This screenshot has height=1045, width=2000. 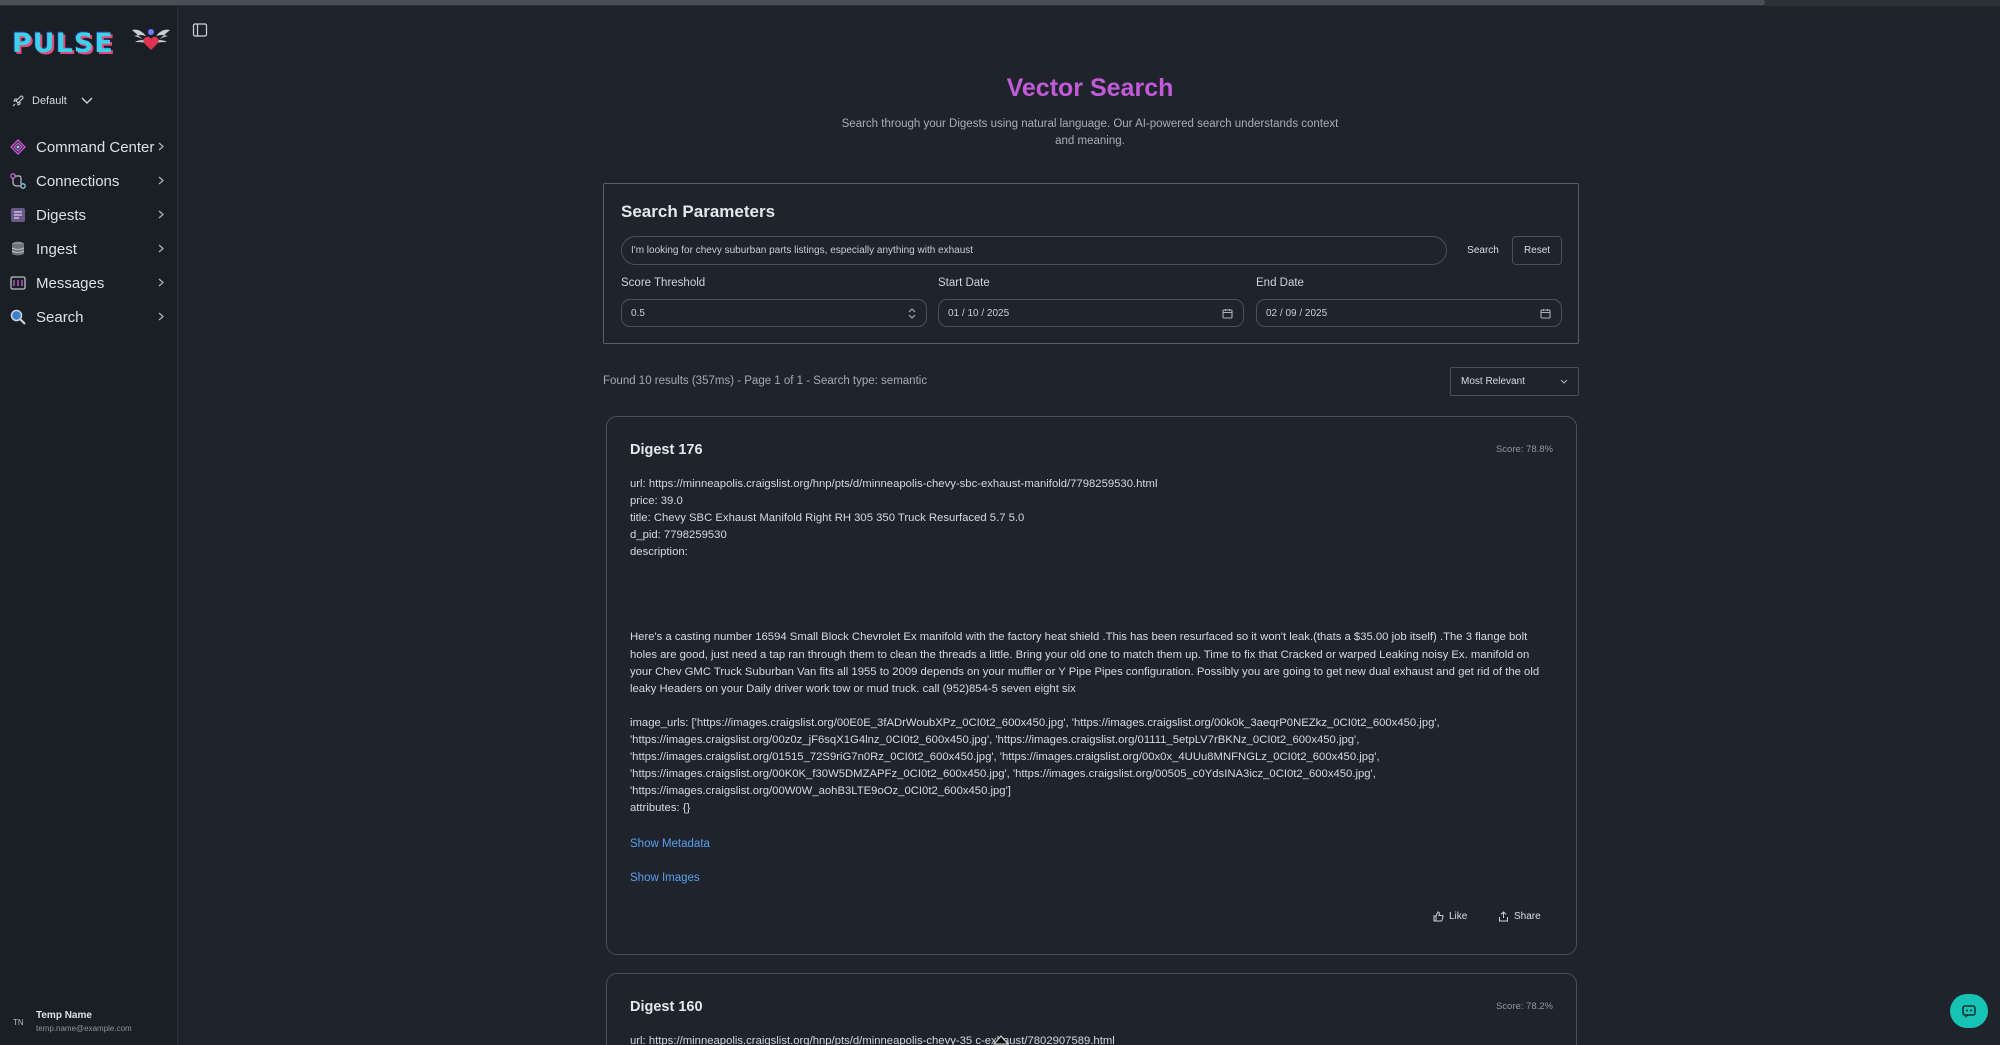 I want to click on connections-icon, so click(x=18, y=181).